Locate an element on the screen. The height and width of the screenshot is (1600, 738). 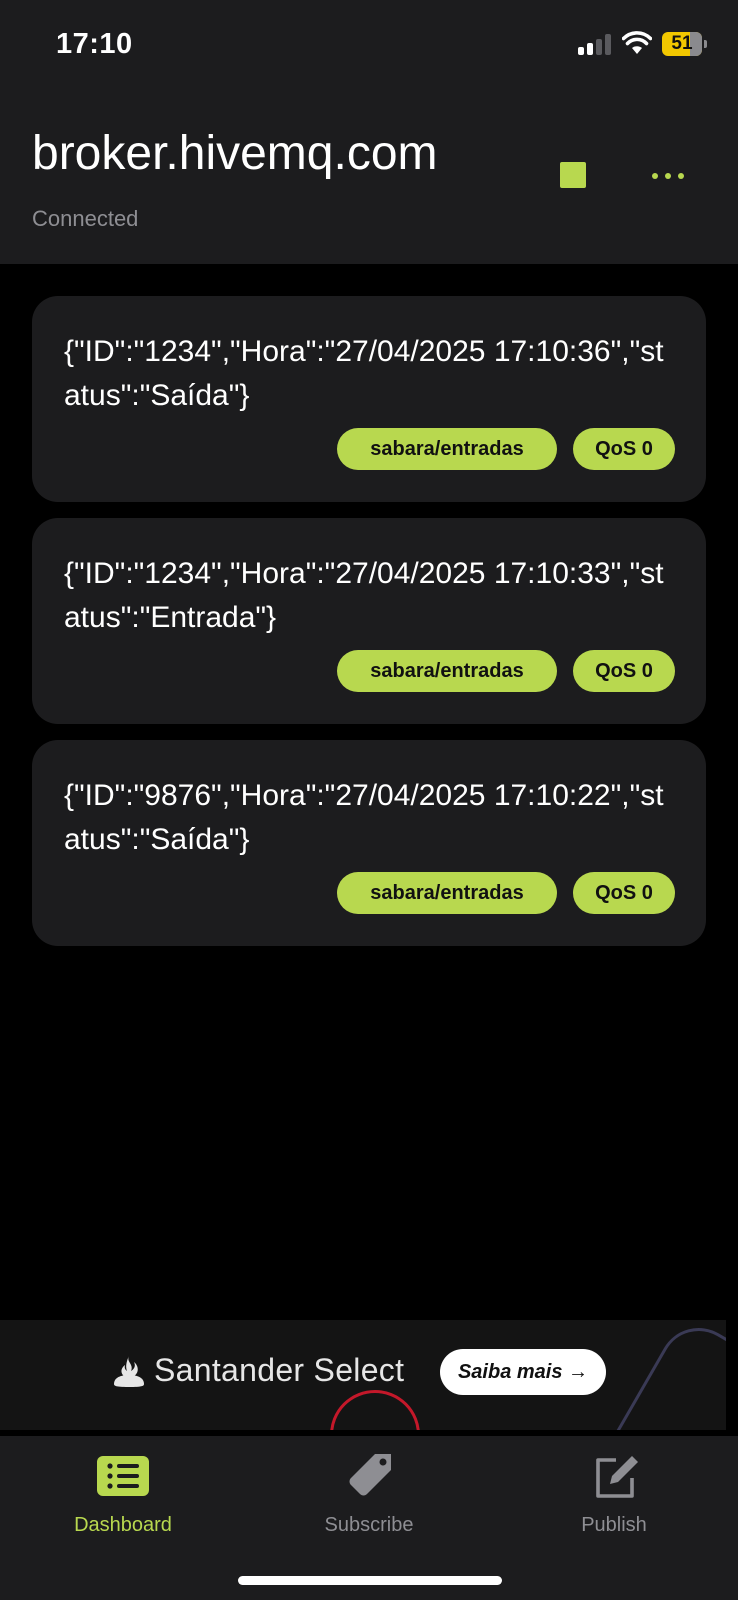
tab-publish-label: Publish is located at coordinates (614, 1525).